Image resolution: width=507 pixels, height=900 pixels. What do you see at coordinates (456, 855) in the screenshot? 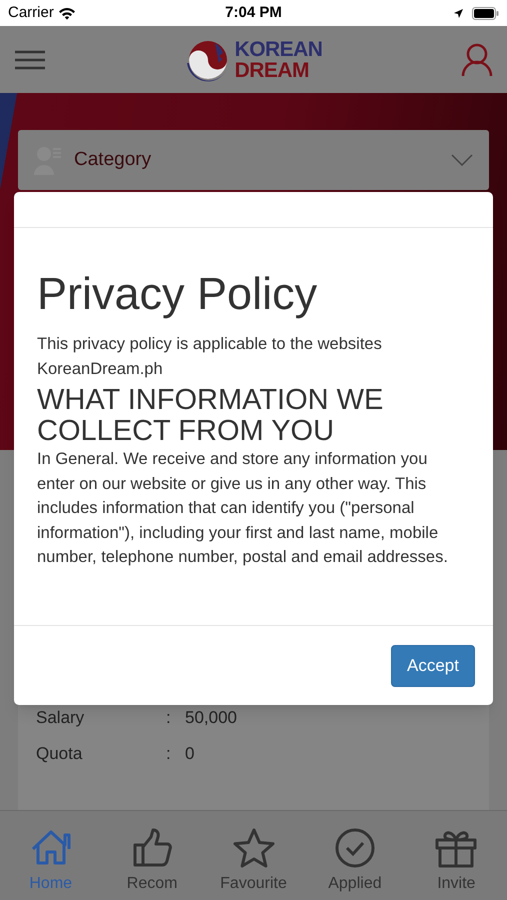
I see `tab-bar-item: Invite` at bounding box center [456, 855].